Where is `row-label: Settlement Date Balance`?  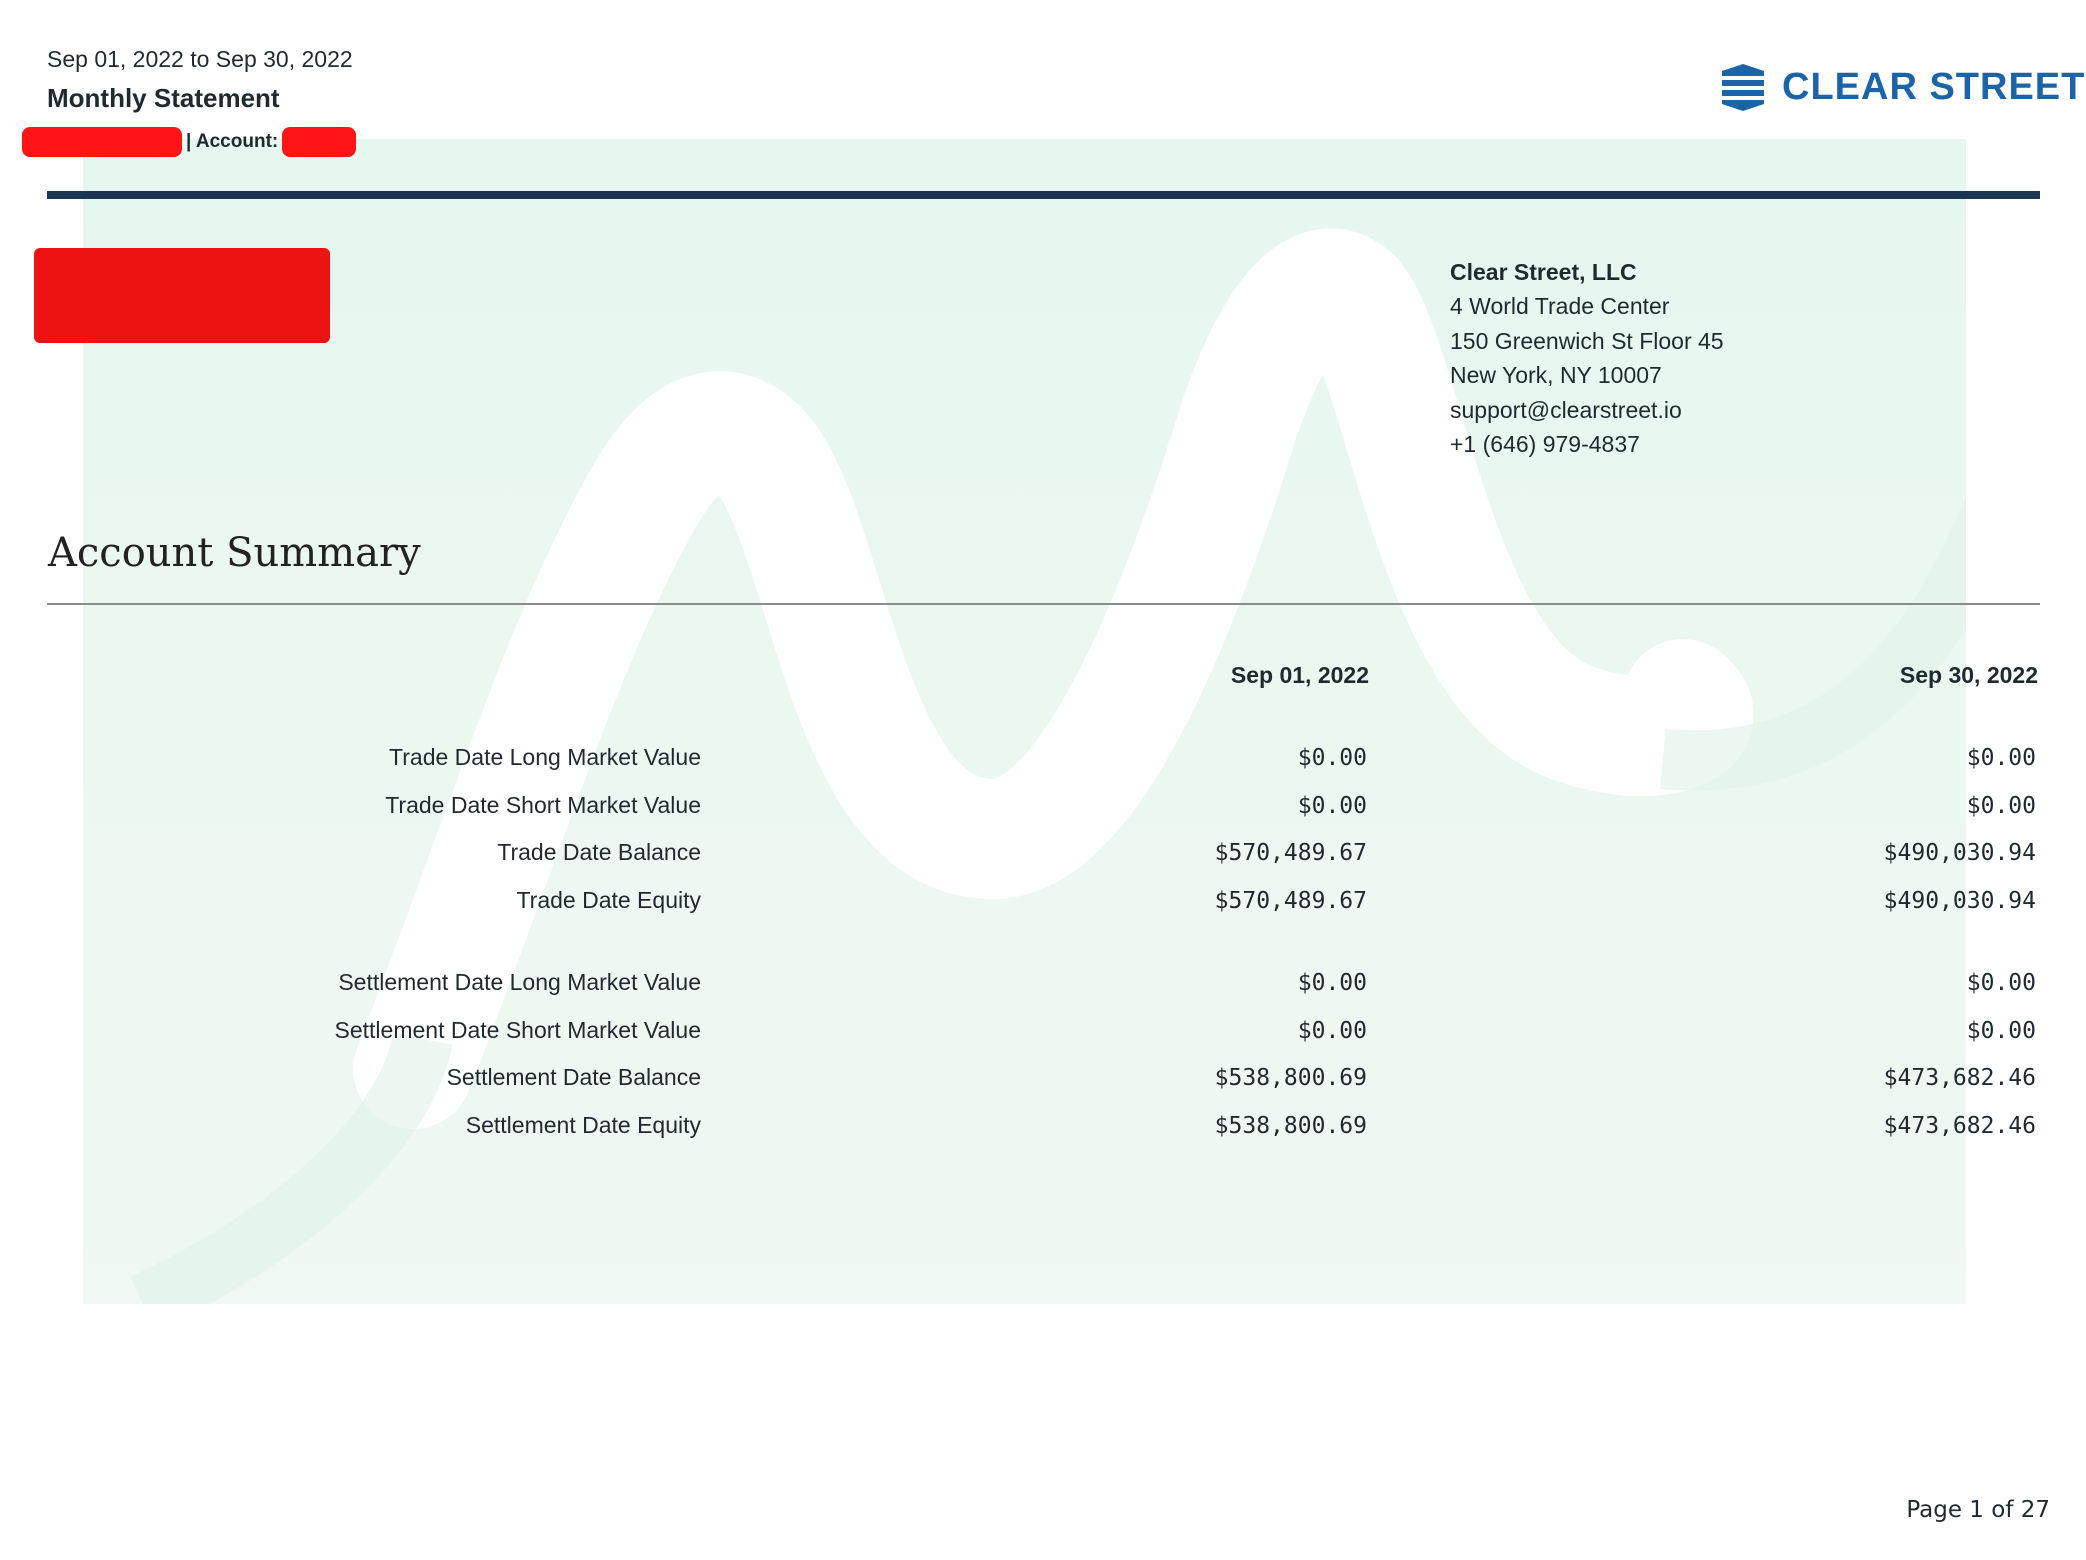 row-label: Settlement Date Balance is located at coordinates (573, 1077).